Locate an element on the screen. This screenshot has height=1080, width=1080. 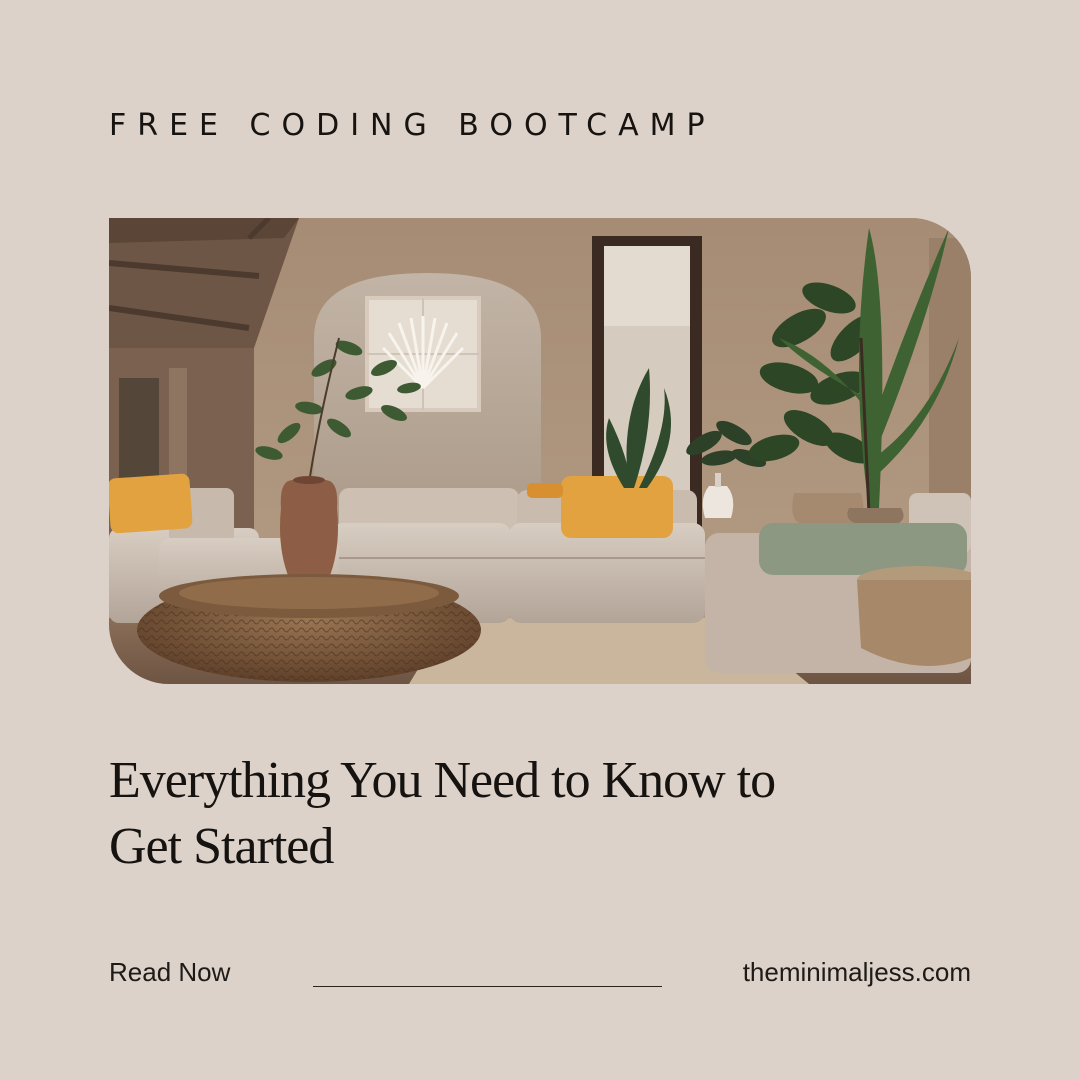
divider-line is located at coordinates (487, 986).